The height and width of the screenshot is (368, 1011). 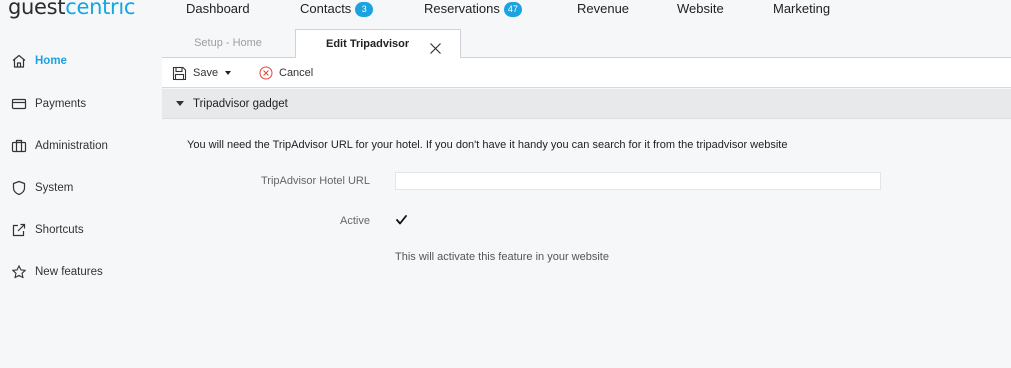 What do you see at coordinates (240, 103) in the screenshot?
I see `section-title: Tripadvisor gadget` at bounding box center [240, 103].